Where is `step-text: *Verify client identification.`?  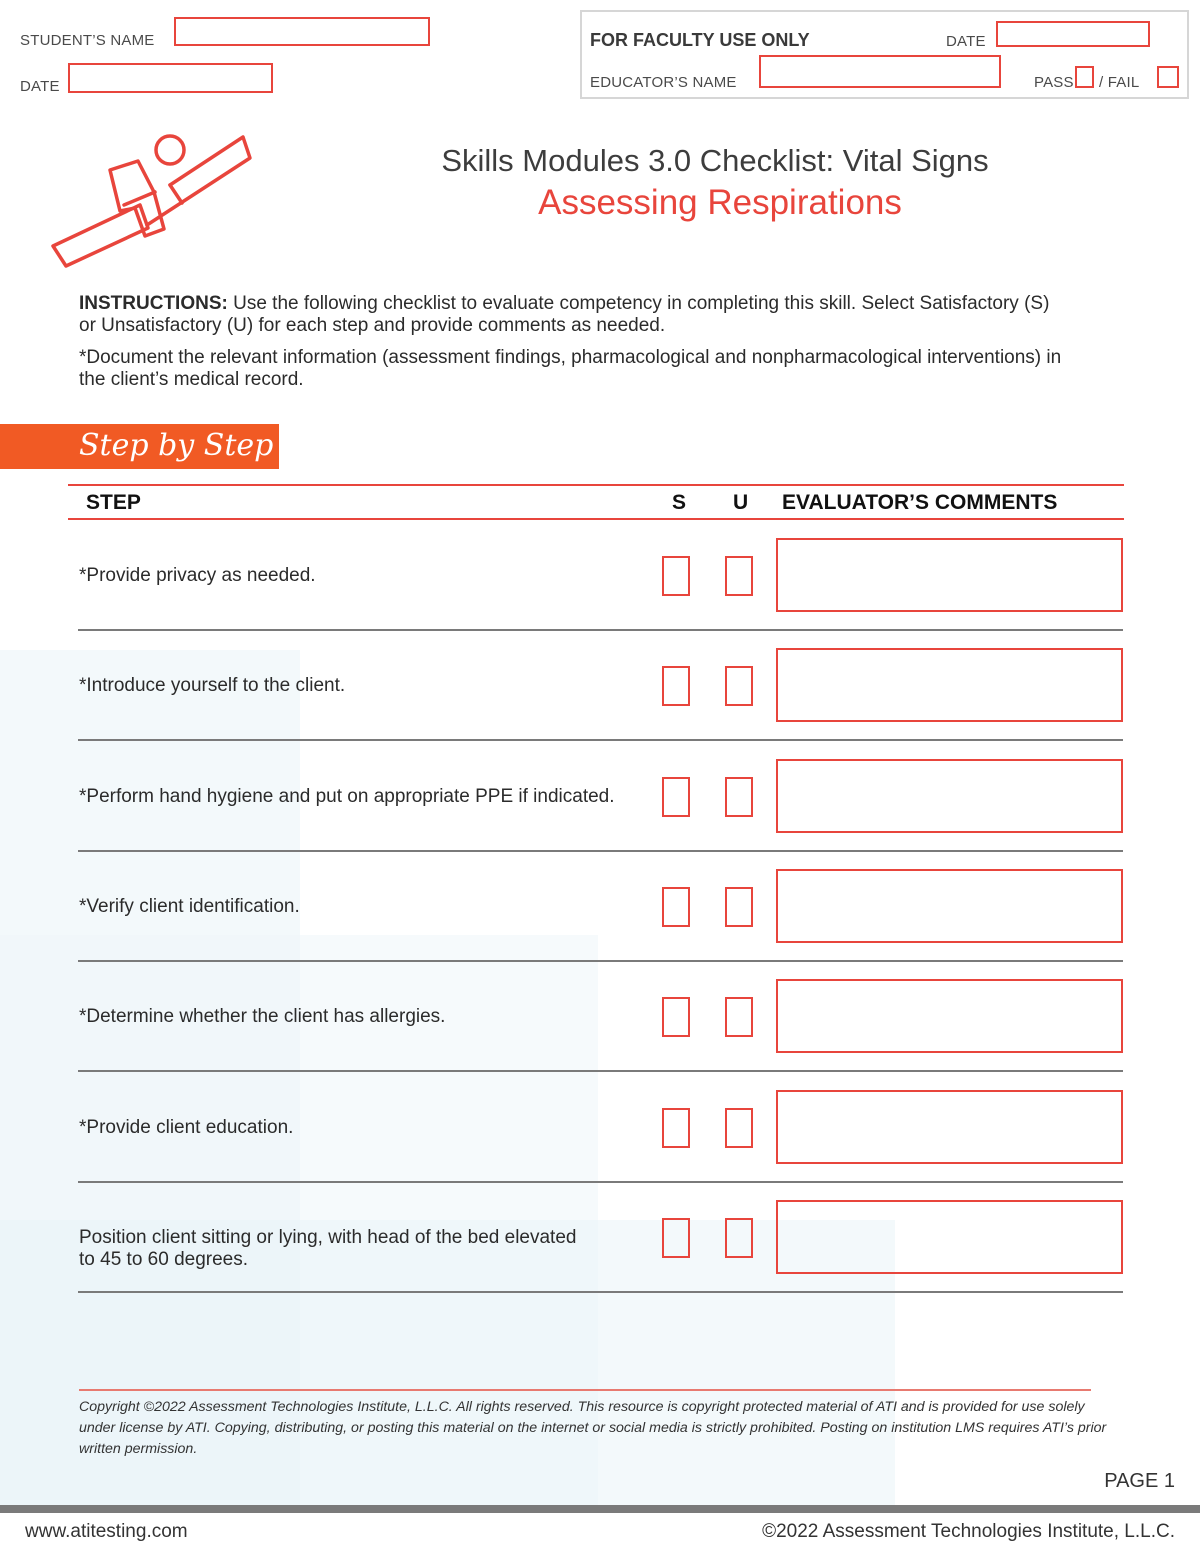
step-text: *Verify client identification. is located at coordinates (189, 906).